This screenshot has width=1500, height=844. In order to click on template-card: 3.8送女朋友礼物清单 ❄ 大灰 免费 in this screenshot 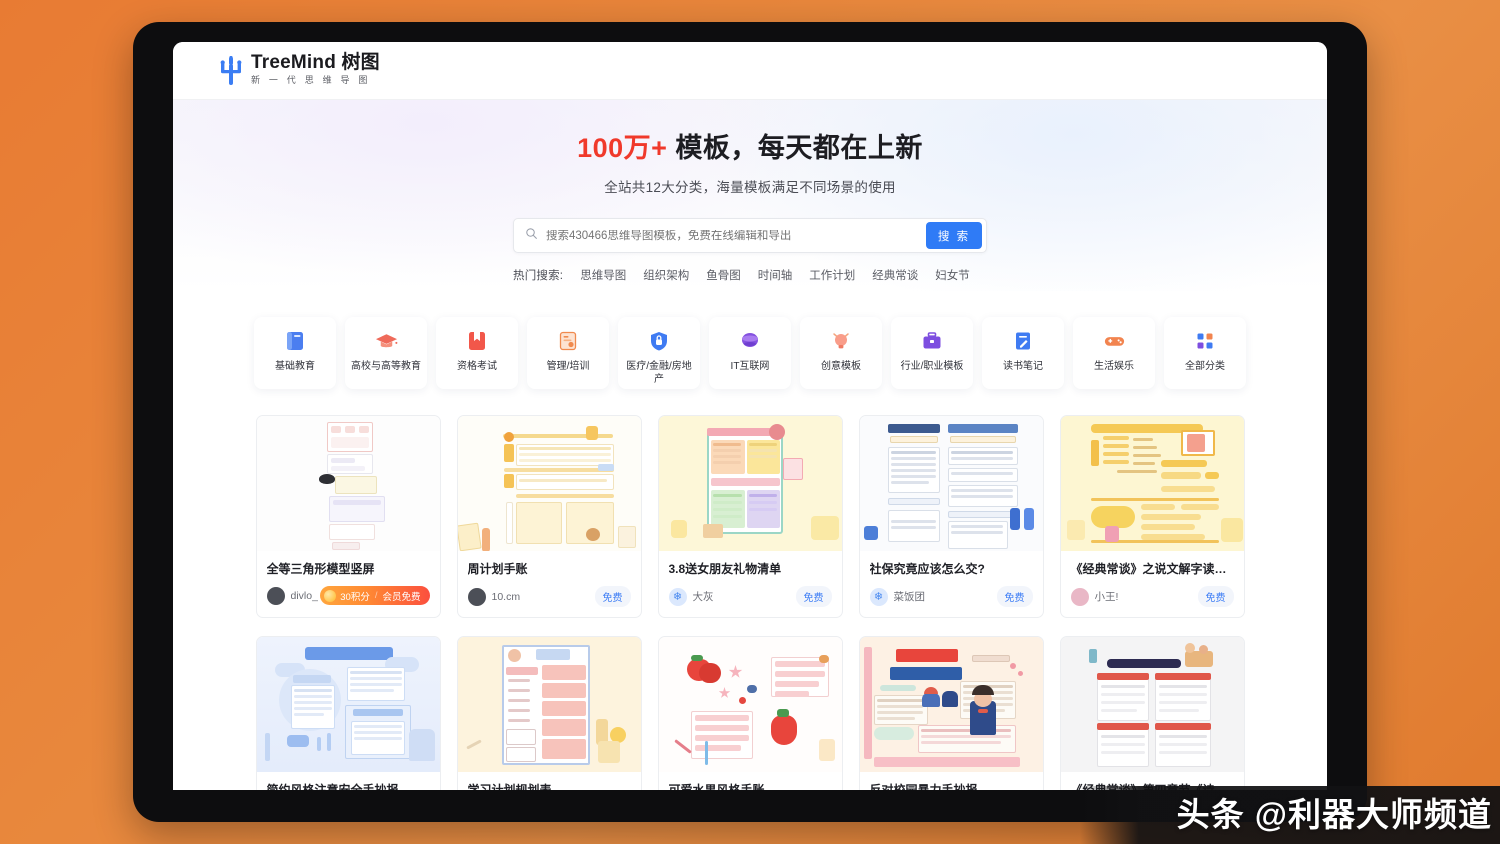, I will do `click(750, 516)`.